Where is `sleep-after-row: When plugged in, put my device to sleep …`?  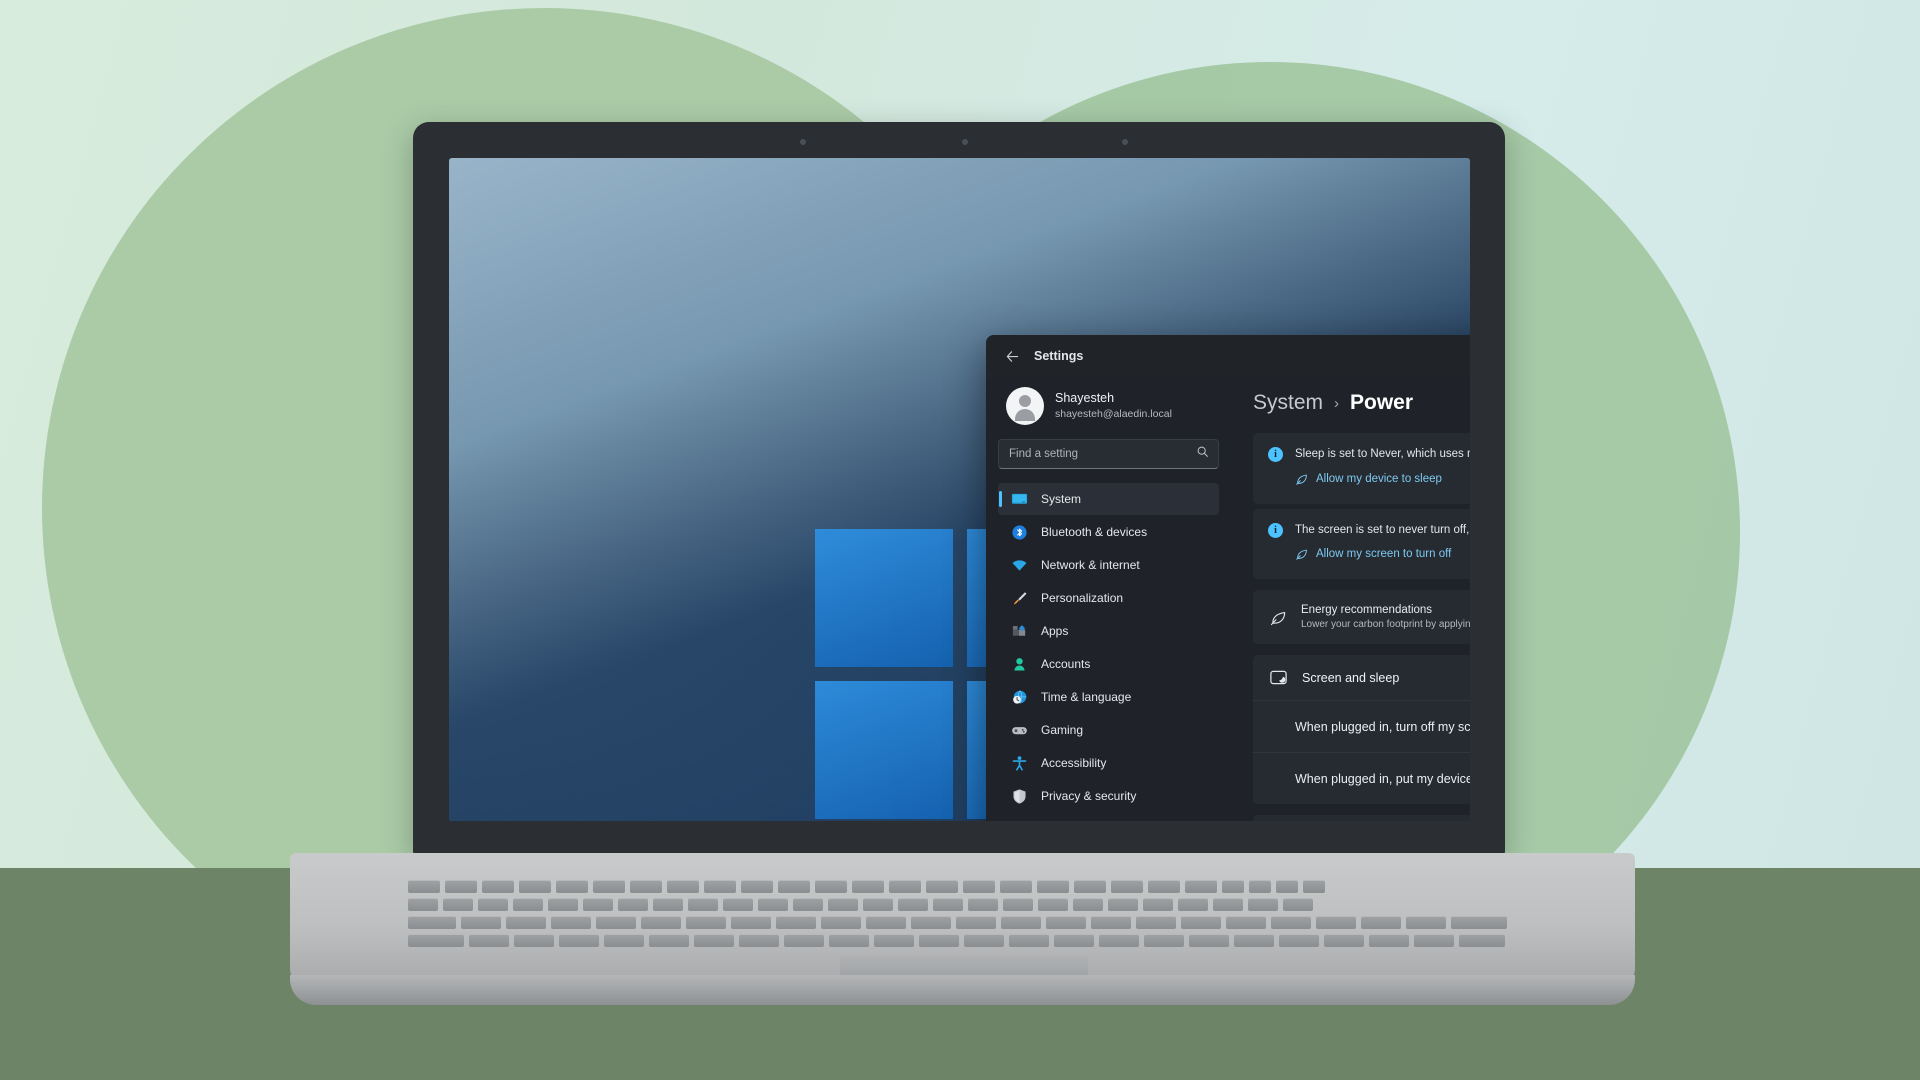
sleep-after-row: When plugged in, put my device to sleep … is located at coordinates (1361, 778).